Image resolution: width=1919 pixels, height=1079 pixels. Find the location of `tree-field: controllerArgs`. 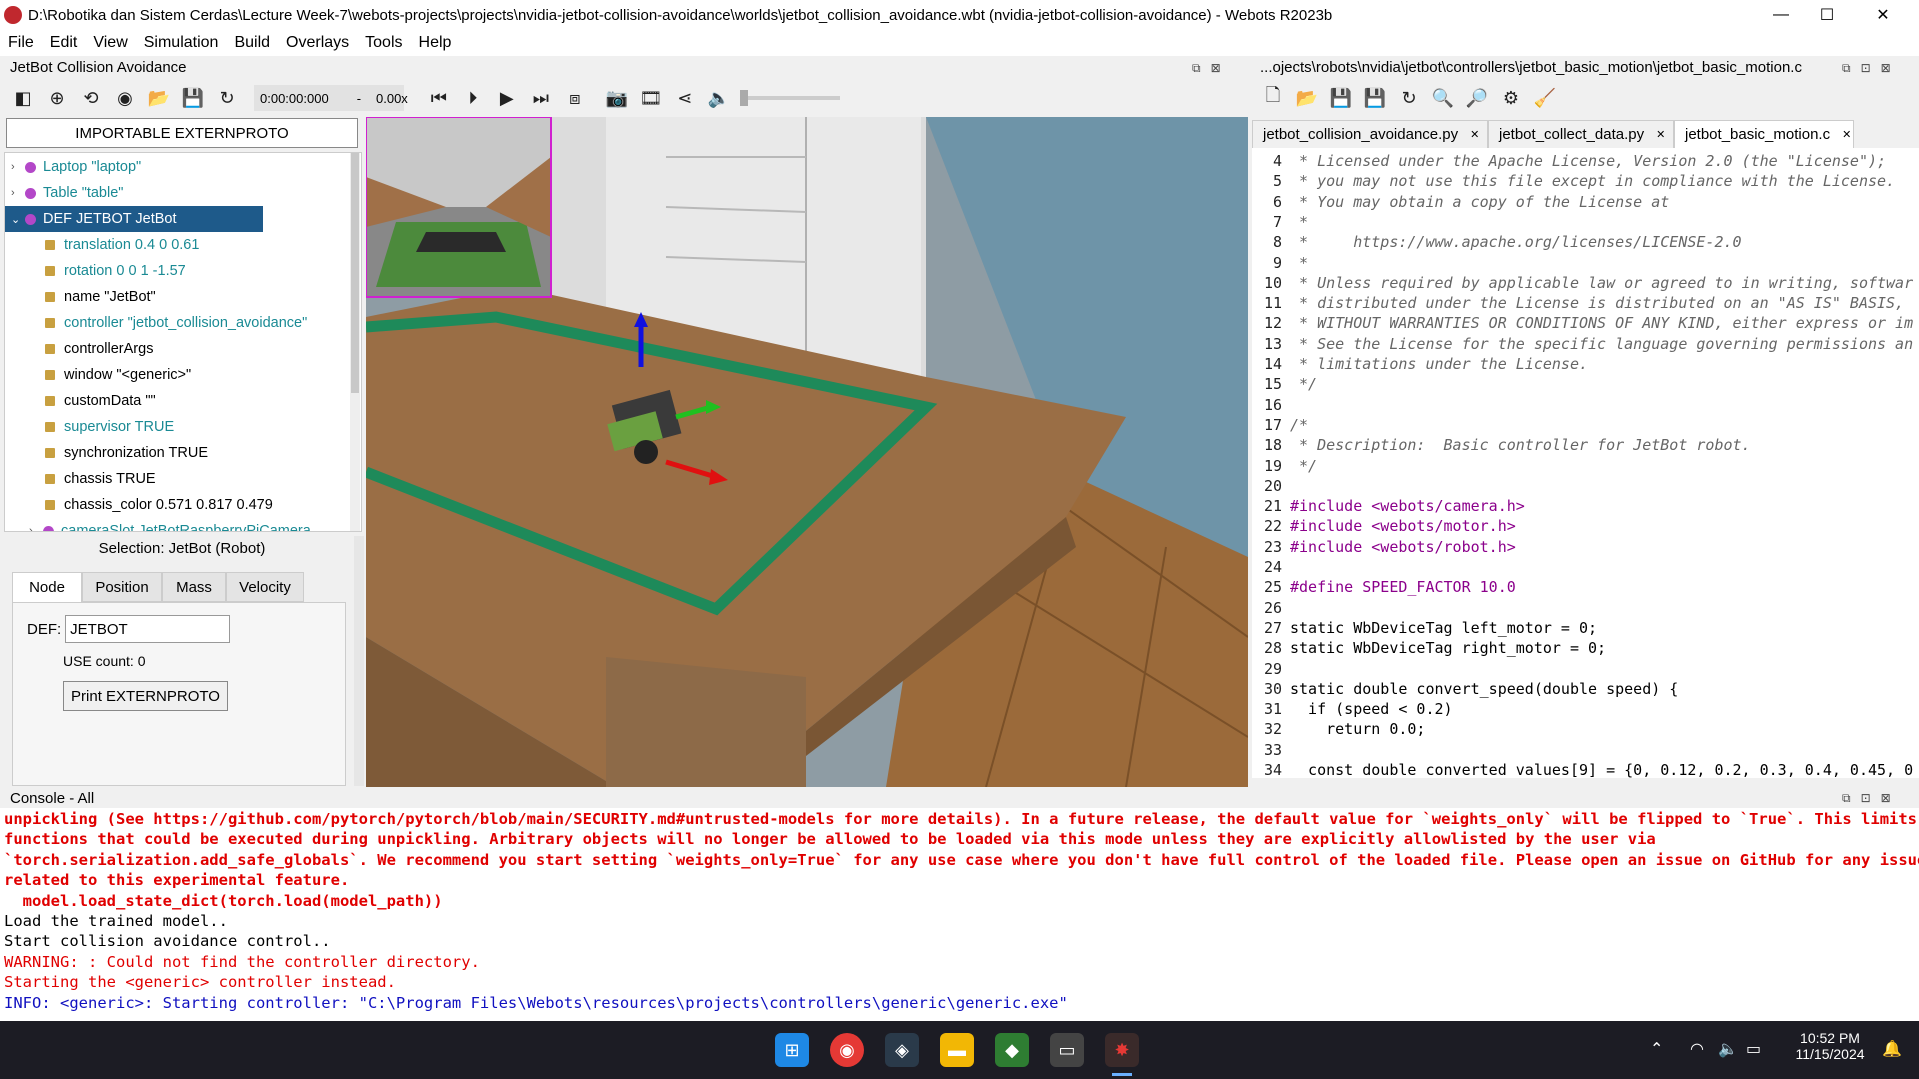

tree-field: controllerArgs is located at coordinates (183, 349).